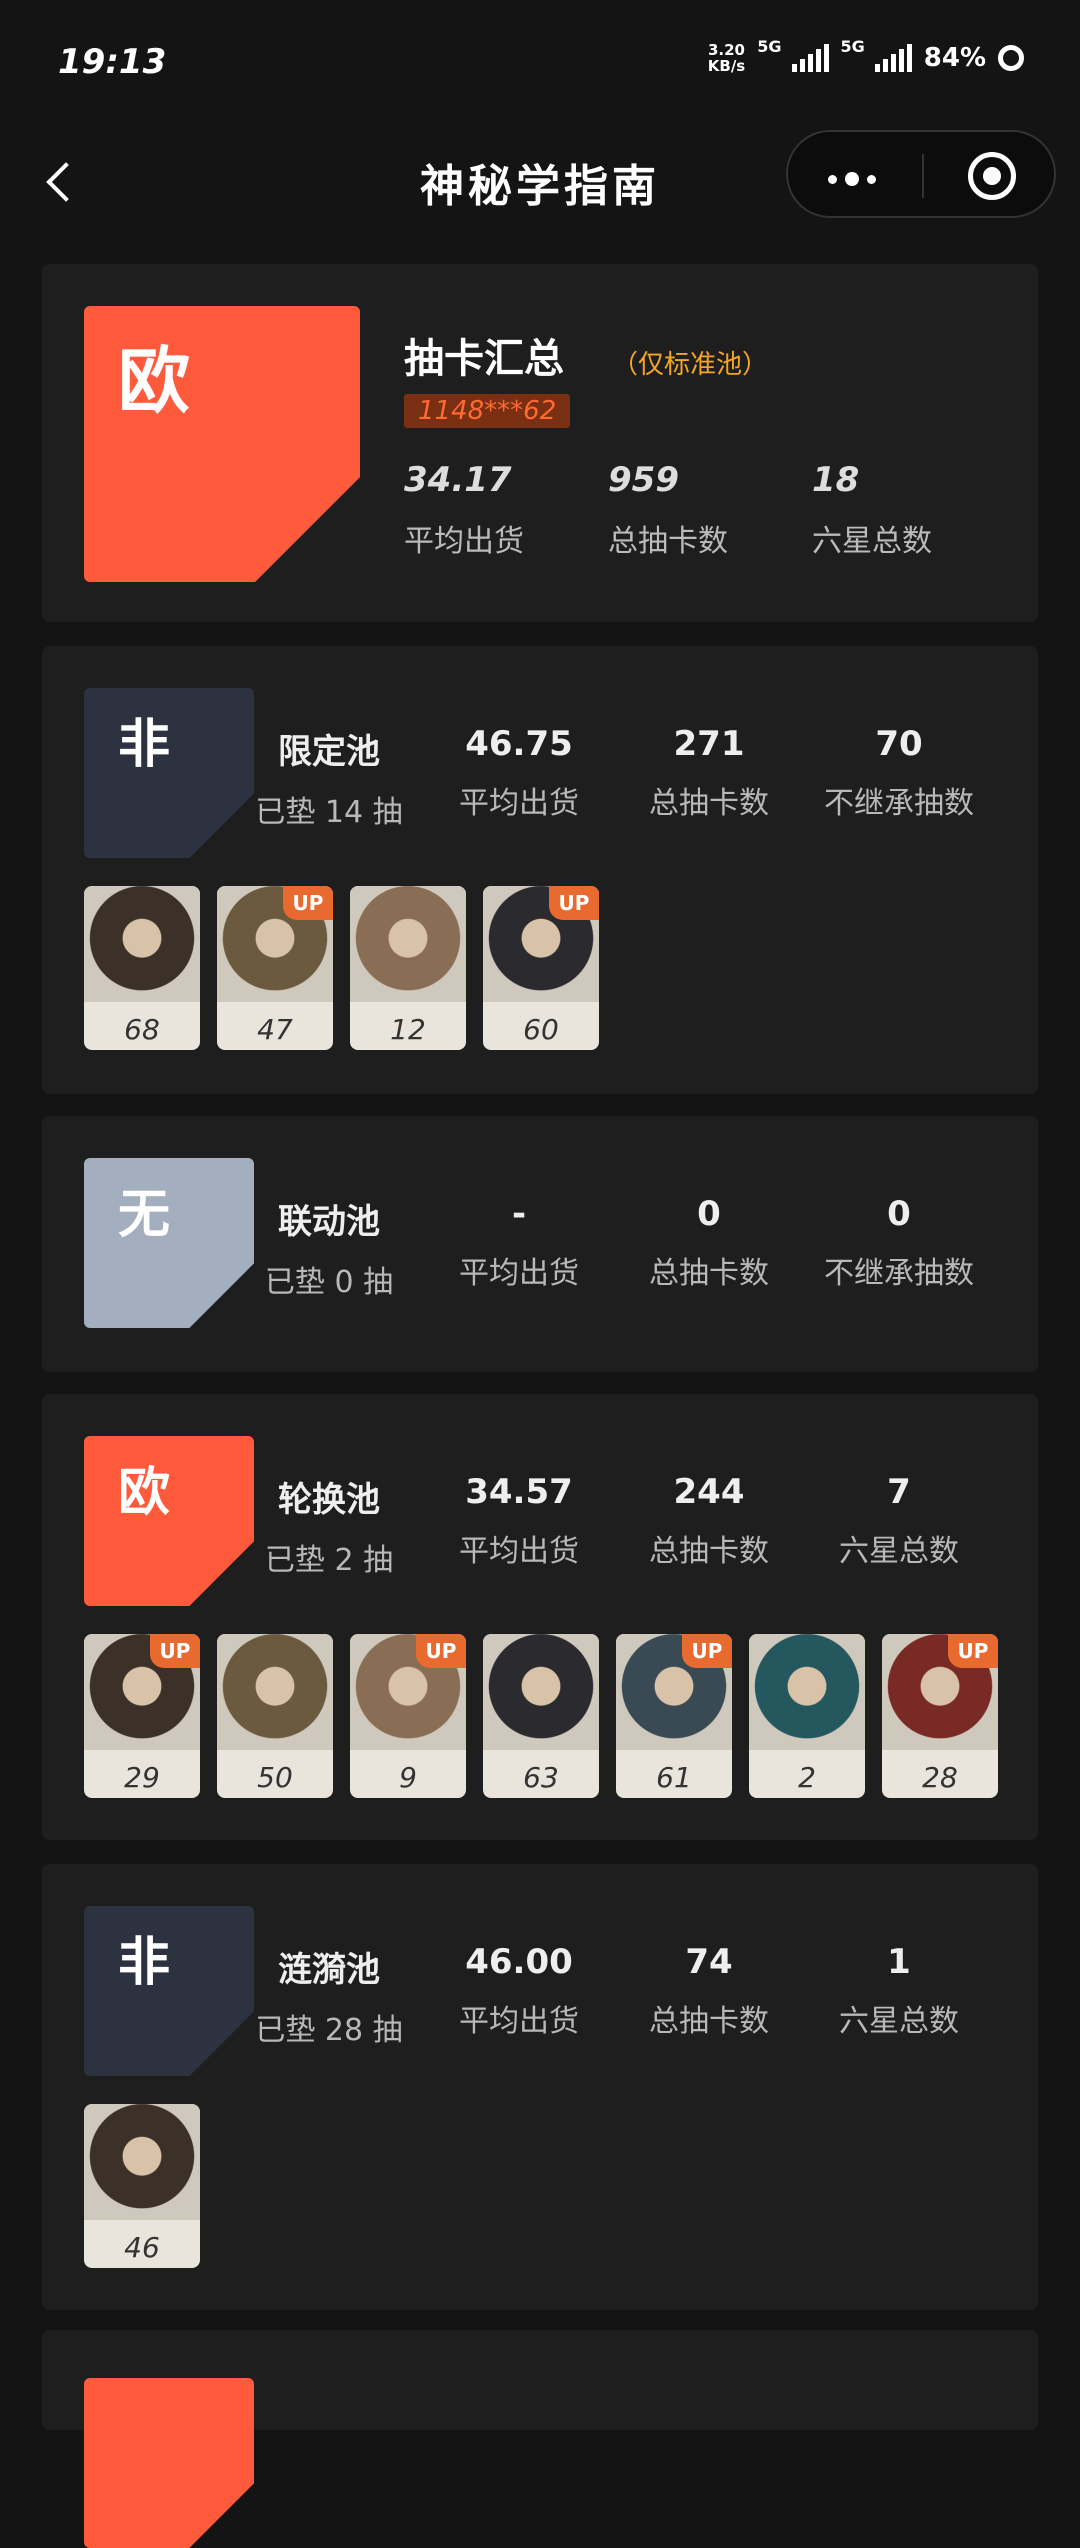 The image size is (1080, 2548). Describe the element at coordinates (709, 773) in the screenshot. I see `pool-stat: 271 总抽卡数` at that location.